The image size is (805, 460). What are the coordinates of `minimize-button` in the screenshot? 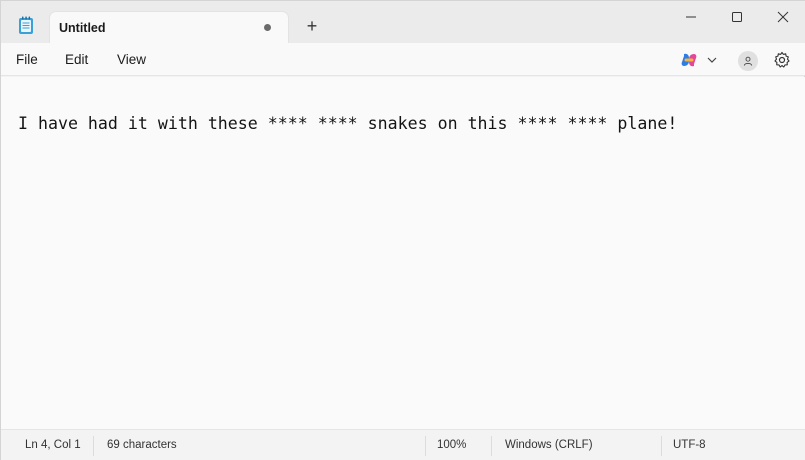 It's located at (691, 17).